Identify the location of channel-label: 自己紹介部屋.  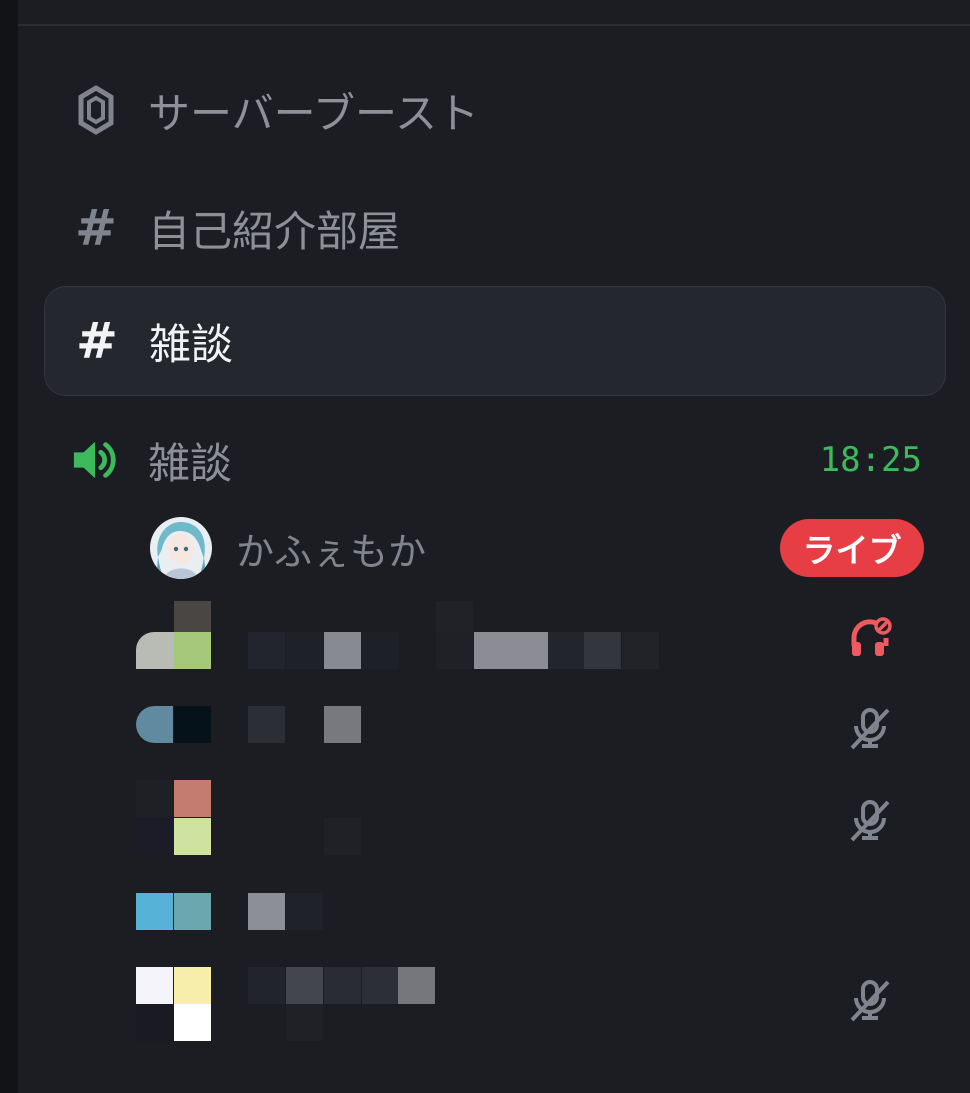
(274, 231).